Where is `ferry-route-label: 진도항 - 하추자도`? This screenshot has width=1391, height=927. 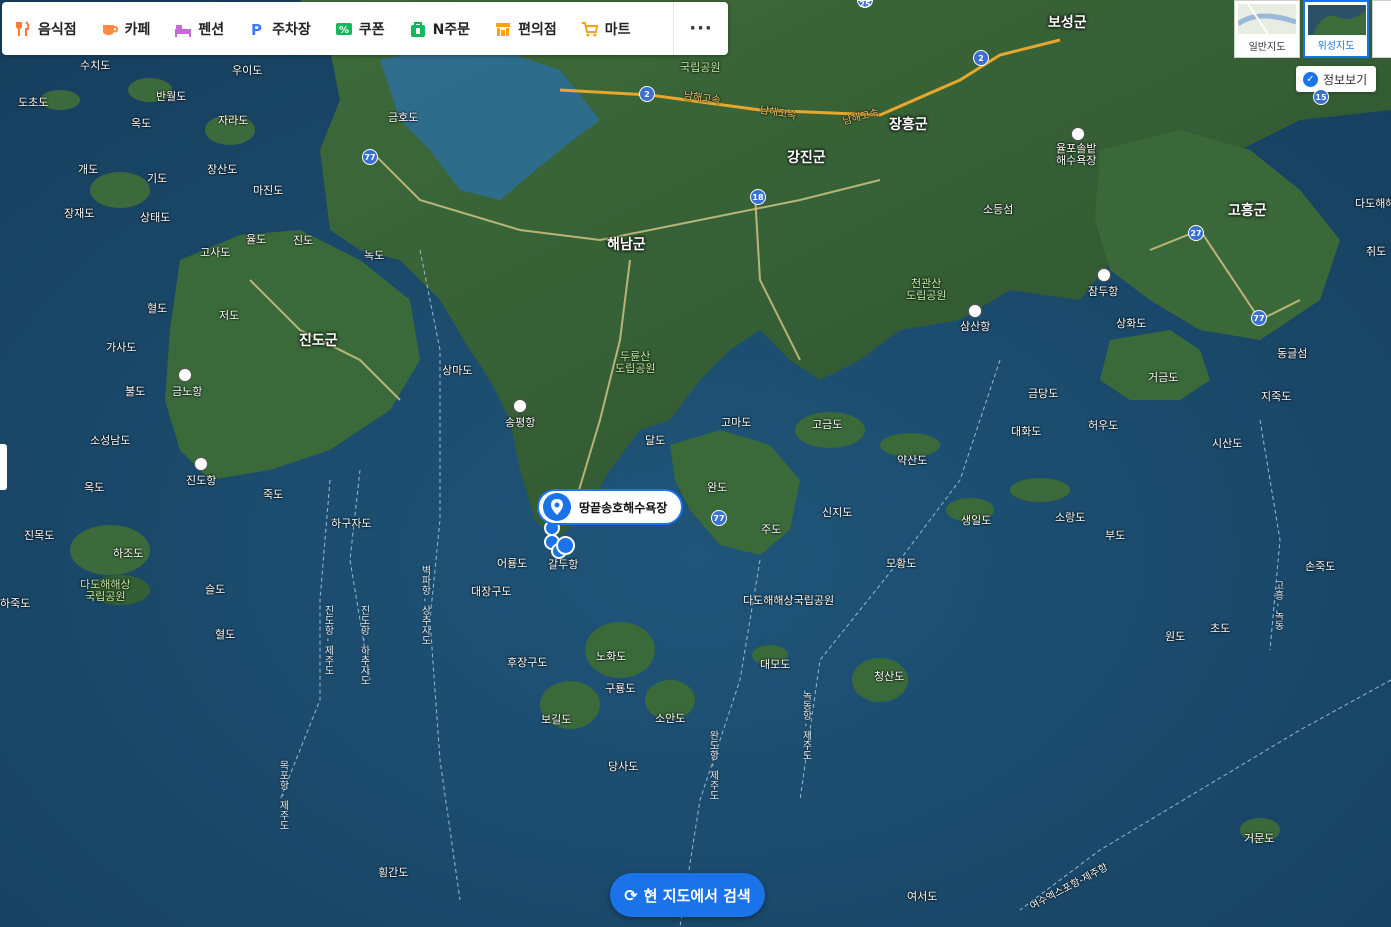 ferry-route-label: 진도항 - 하추자도 is located at coordinates (363, 645).